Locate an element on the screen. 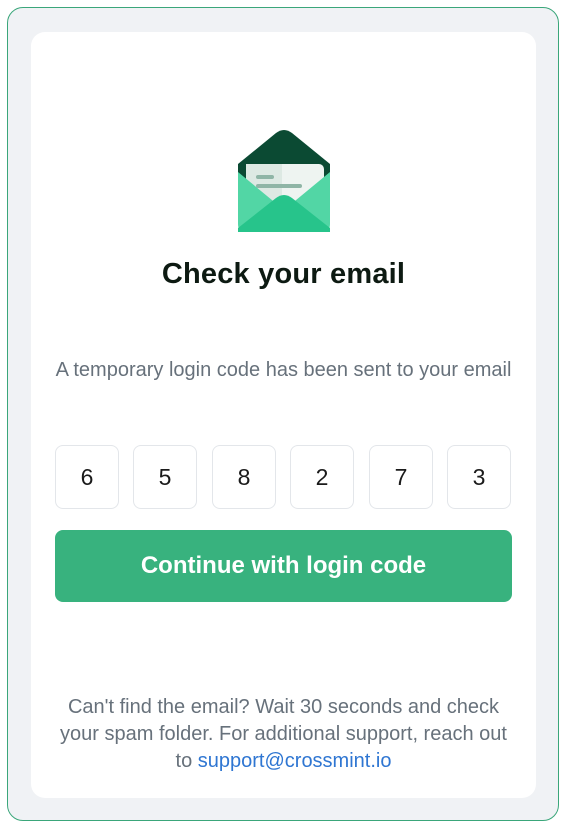  continue-button: Continue with login code is located at coordinates (283, 566).